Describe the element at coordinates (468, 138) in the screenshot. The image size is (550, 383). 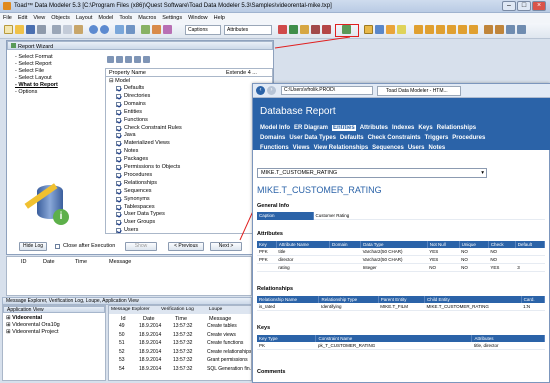
I see `nav-procedures: Procedures` at that location.